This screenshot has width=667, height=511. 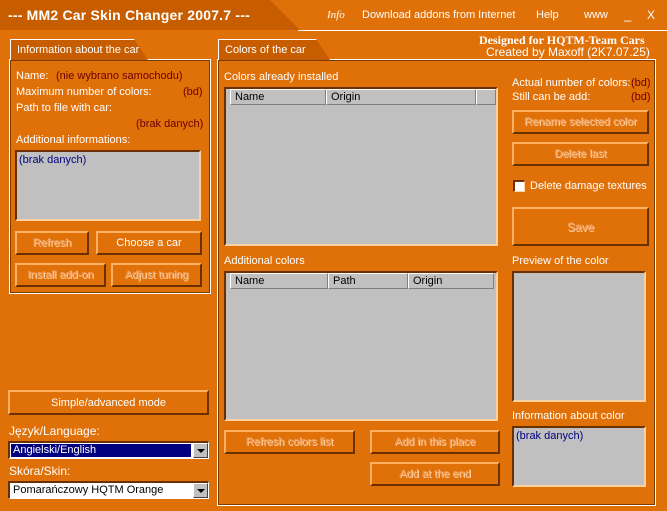 I want to click on actual-colors-label: Actual number of colors:, so click(x=571, y=83).